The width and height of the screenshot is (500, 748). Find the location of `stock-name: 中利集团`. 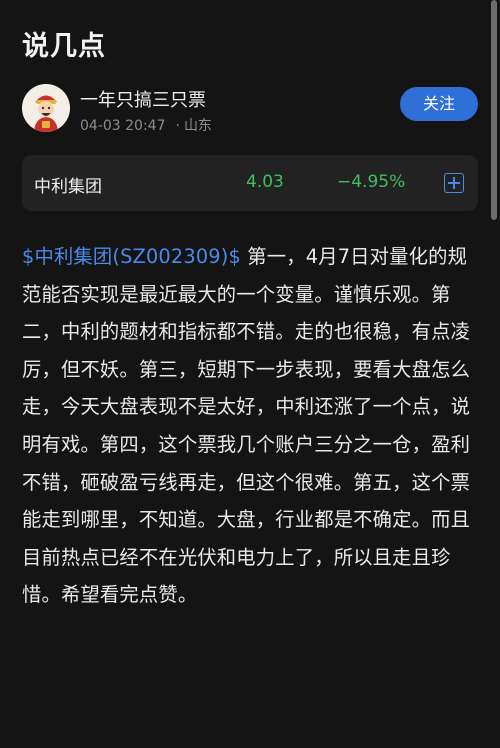

stock-name: 中利集团 is located at coordinates (68, 187).